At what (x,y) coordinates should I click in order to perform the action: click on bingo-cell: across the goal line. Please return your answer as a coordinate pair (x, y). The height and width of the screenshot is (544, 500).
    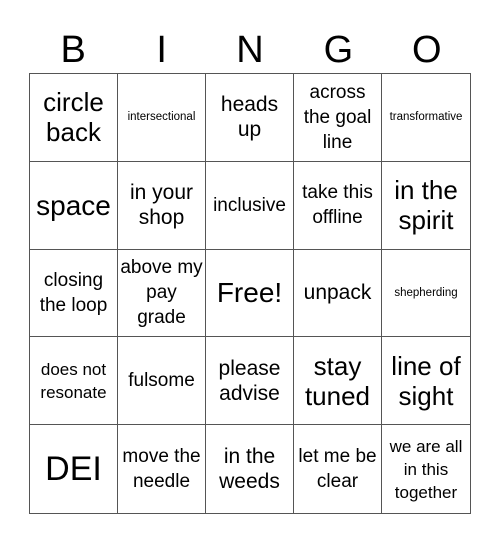
    Looking at the image, I should click on (338, 118).